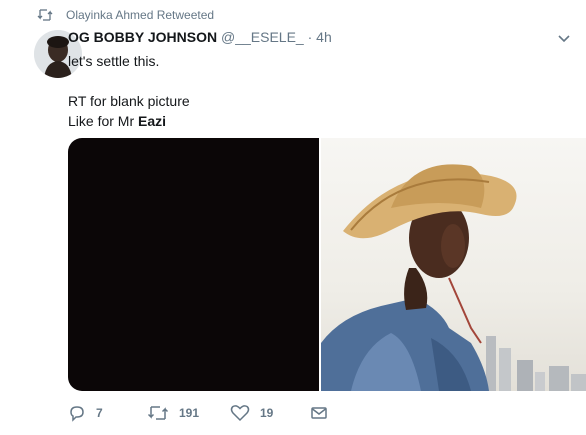 The image size is (586, 435). What do you see at coordinates (129, 101) in the screenshot?
I see `tweet-text-line: RT for blank picture` at bounding box center [129, 101].